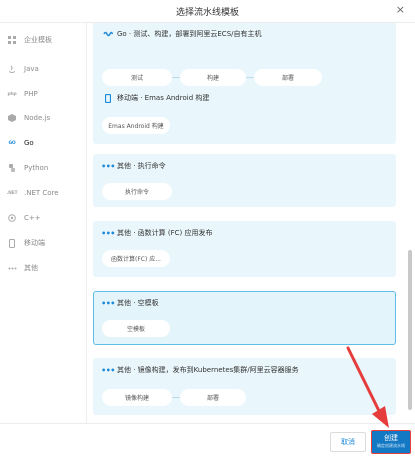 The width and height of the screenshot is (415, 458). I want to click on nodejs-icon, so click(12, 118).